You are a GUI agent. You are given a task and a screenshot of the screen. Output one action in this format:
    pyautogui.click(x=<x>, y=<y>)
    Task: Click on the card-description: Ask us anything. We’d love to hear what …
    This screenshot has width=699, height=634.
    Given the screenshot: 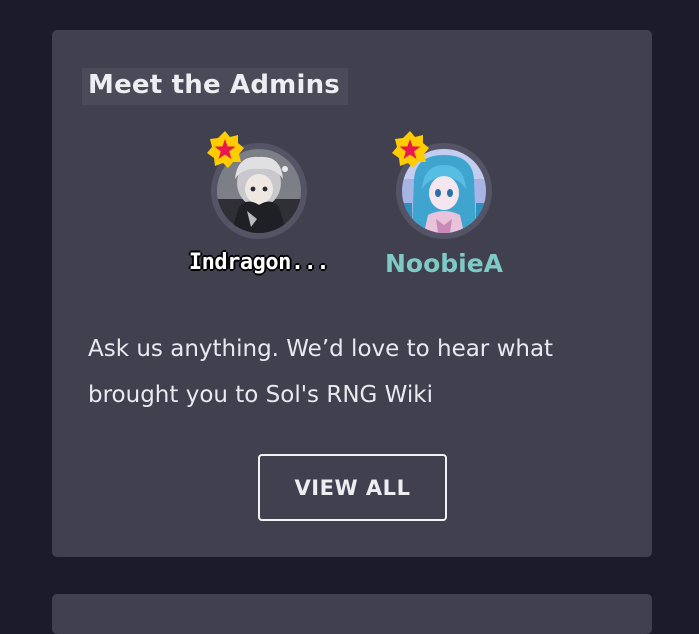 What is the action you would take?
    pyautogui.click(x=321, y=372)
    